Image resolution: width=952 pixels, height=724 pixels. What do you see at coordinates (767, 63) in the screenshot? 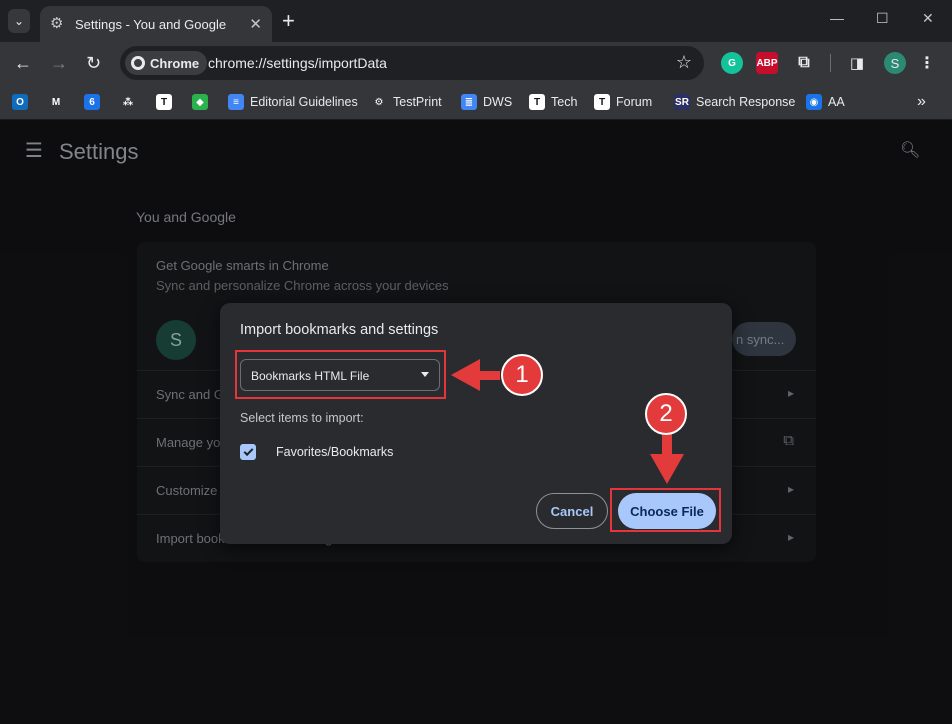
I see `adblock-plus-icon: ABP` at bounding box center [767, 63].